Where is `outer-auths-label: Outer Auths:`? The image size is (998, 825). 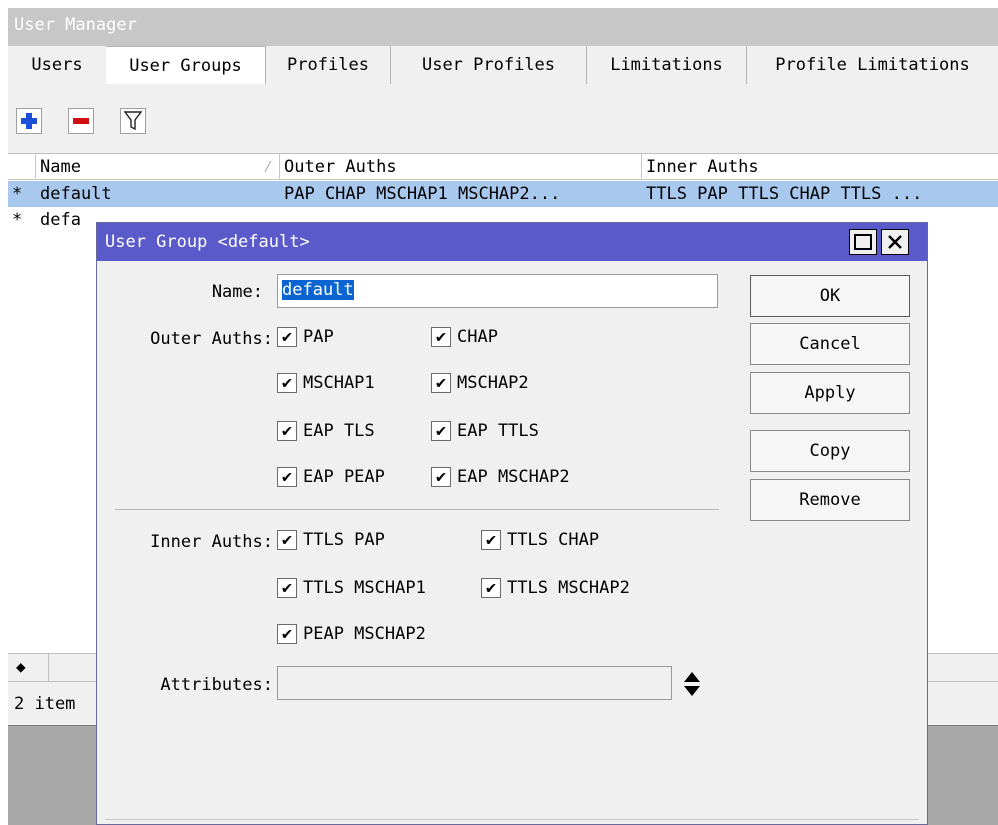 outer-auths-label: Outer Auths: is located at coordinates (211, 339).